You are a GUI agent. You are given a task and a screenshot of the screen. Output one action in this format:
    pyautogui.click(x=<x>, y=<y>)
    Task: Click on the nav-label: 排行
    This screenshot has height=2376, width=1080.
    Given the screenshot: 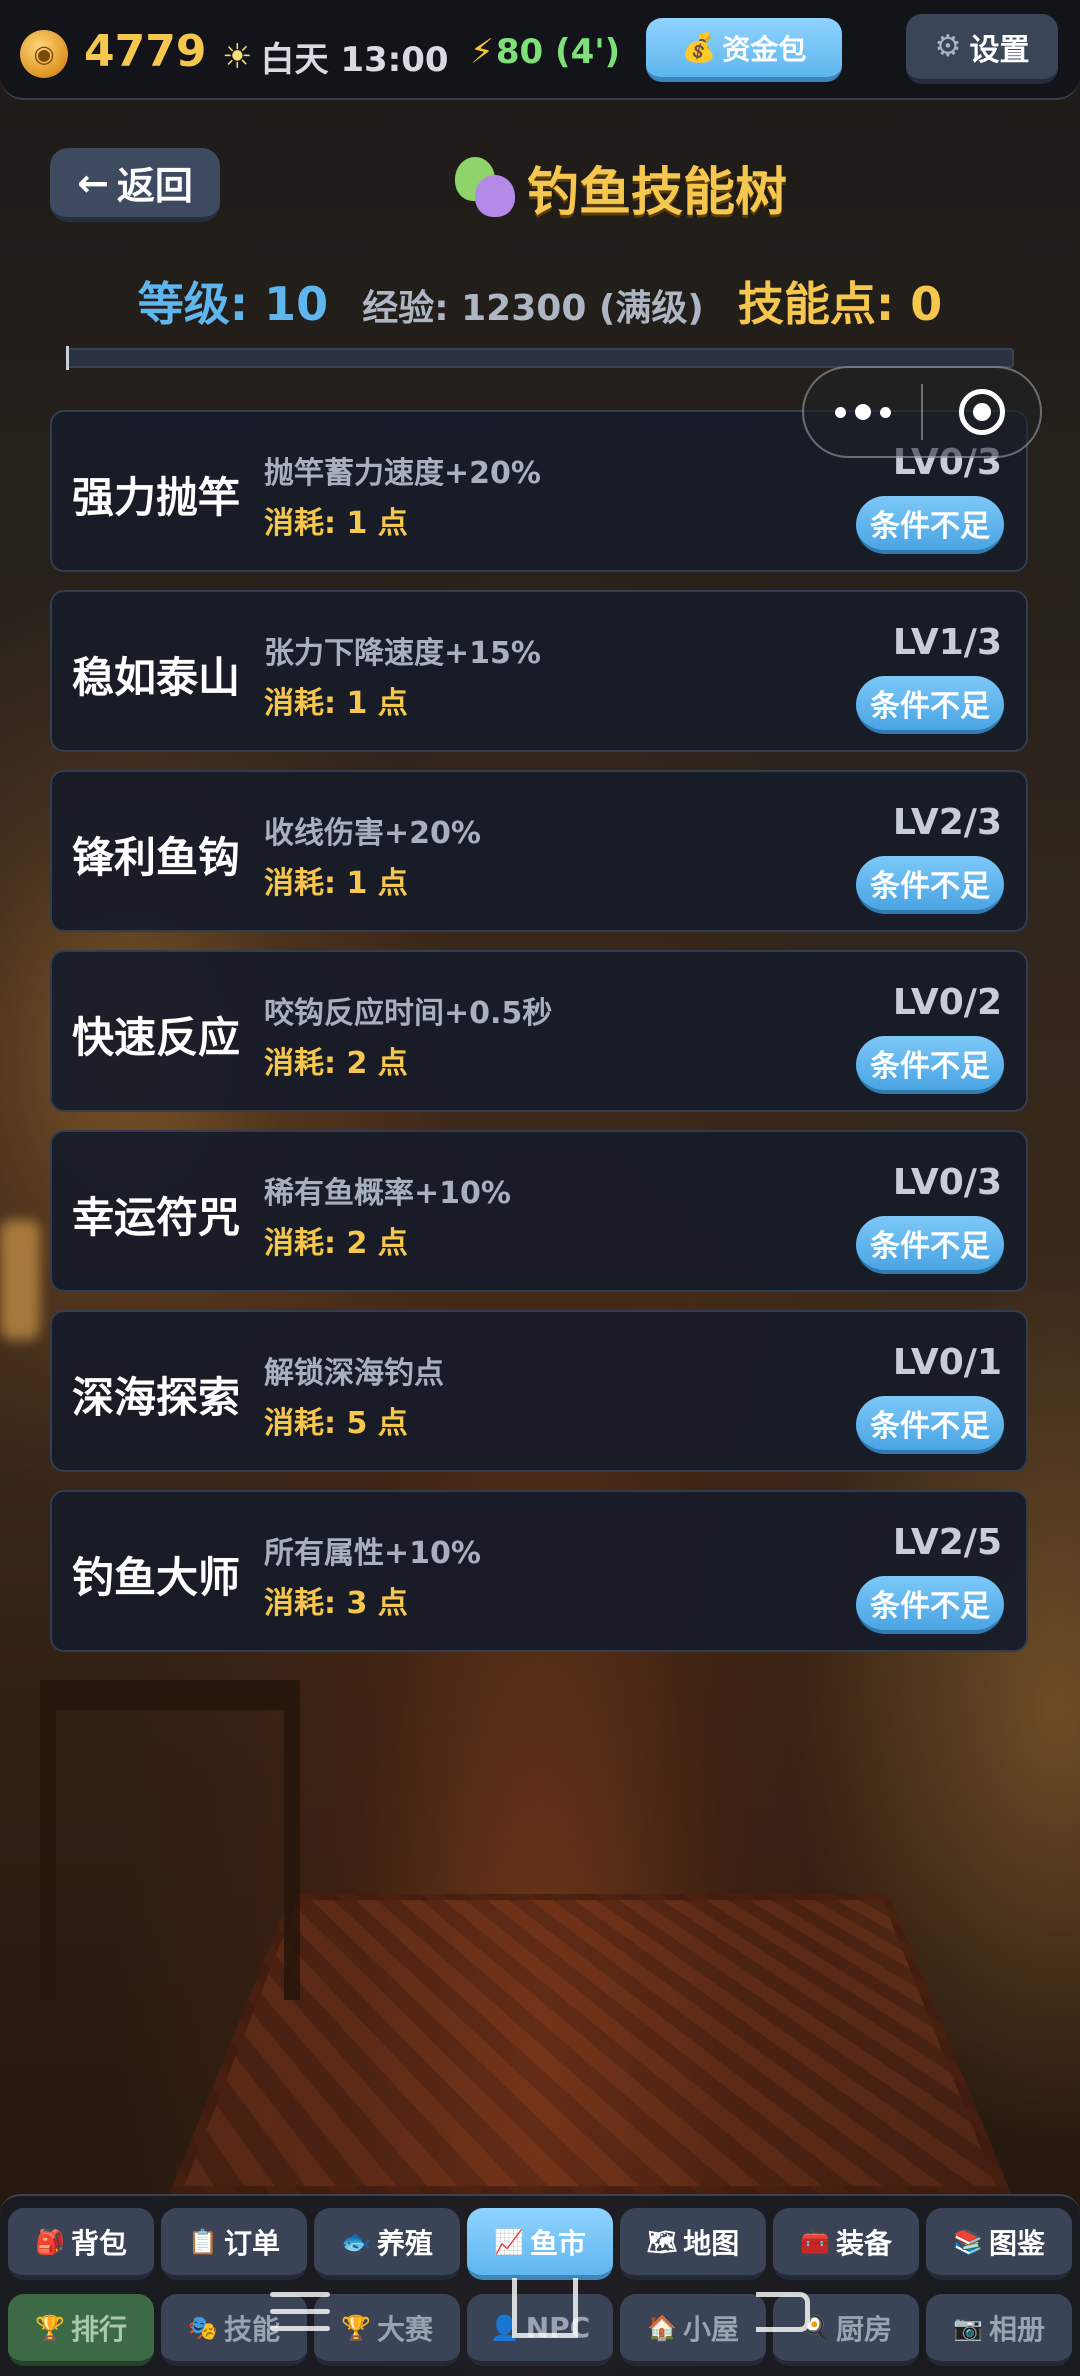 What is the action you would take?
    pyautogui.click(x=98, y=2329)
    